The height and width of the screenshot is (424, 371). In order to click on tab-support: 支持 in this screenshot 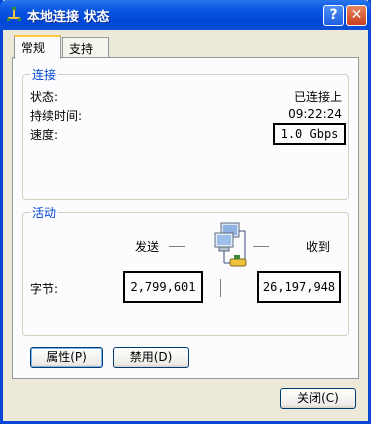, I will do `click(85, 47)`.